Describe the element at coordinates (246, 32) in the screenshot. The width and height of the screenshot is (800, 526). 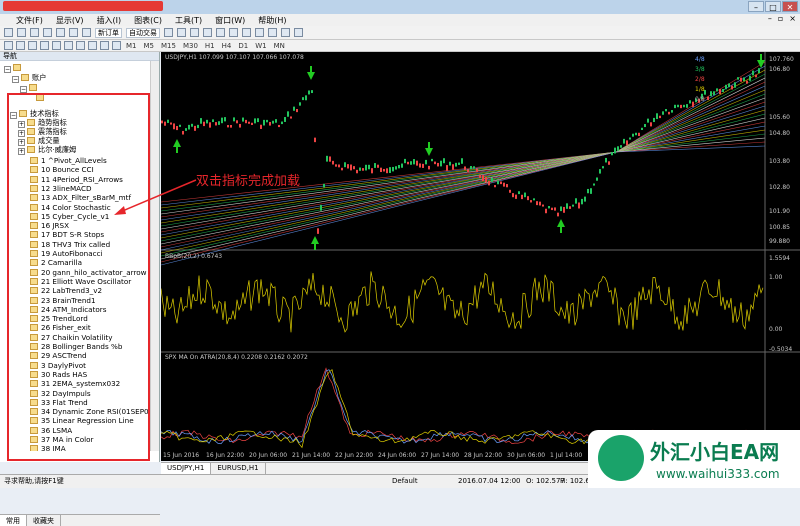
I see `autoscroll-icon` at that location.